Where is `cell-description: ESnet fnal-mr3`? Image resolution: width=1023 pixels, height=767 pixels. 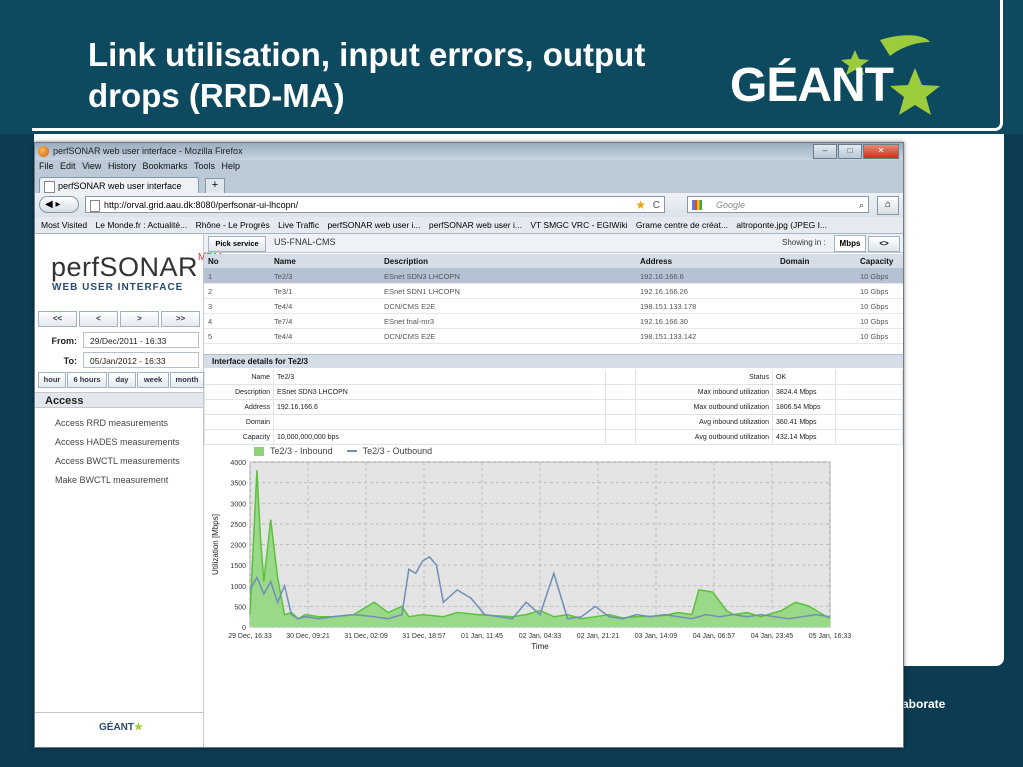 cell-description: ESnet fnal-mr3 is located at coordinates (508, 321).